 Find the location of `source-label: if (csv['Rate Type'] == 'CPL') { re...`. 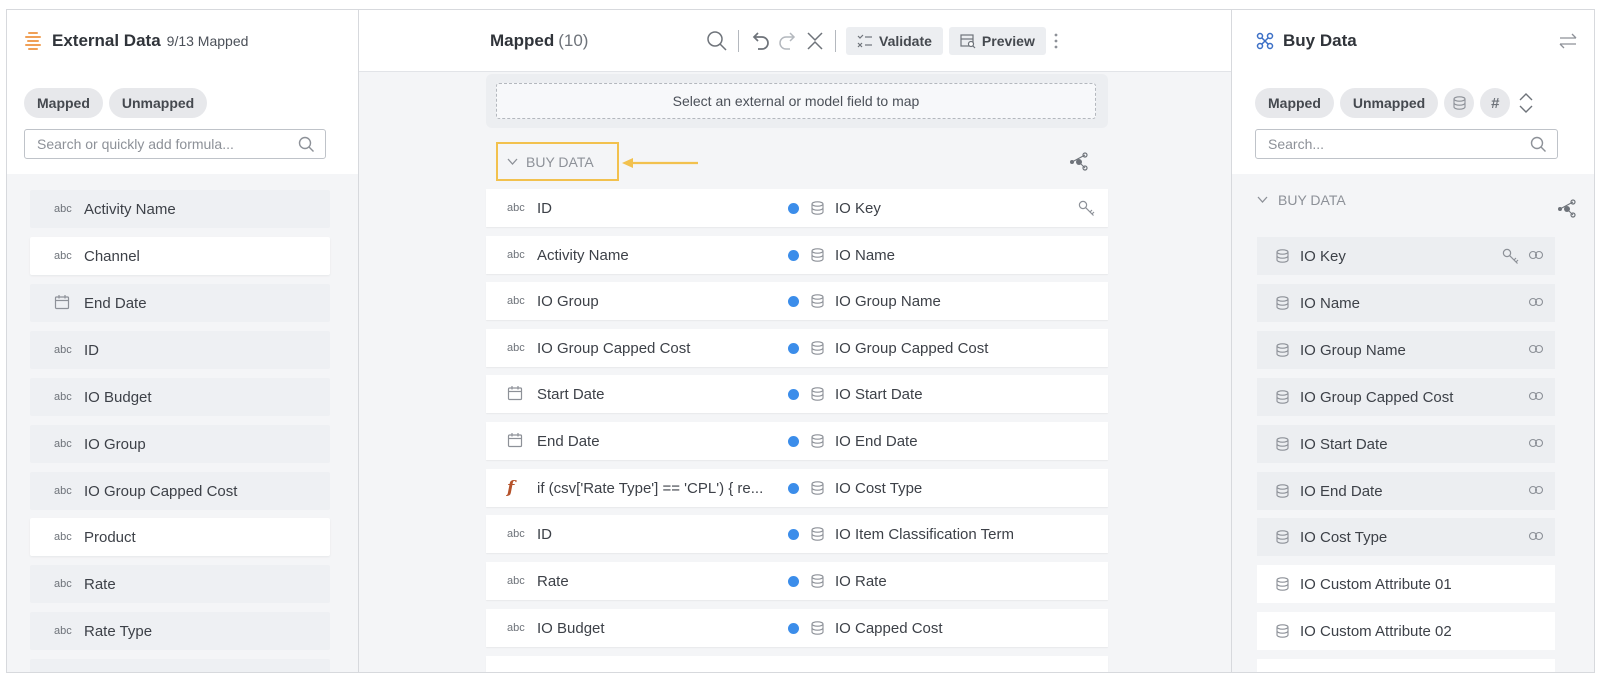

source-label: if (csv['Rate Type'] == 'CPL') { re... is located at coordinates (650, 488).